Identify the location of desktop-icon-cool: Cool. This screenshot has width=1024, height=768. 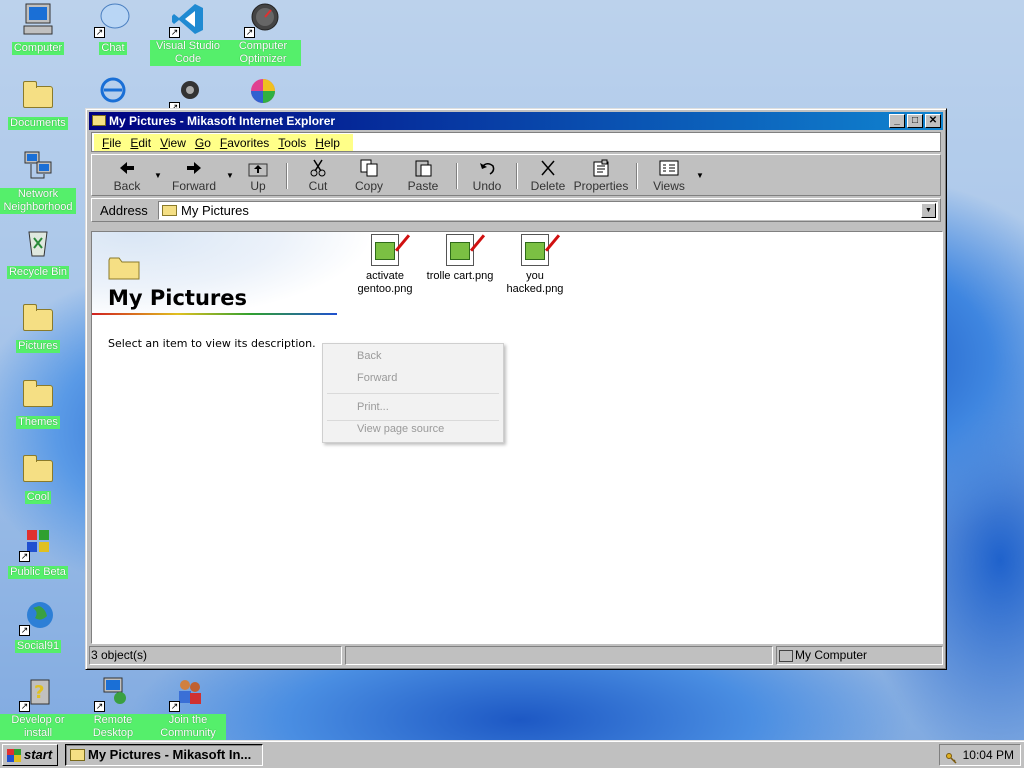
(38, 477).